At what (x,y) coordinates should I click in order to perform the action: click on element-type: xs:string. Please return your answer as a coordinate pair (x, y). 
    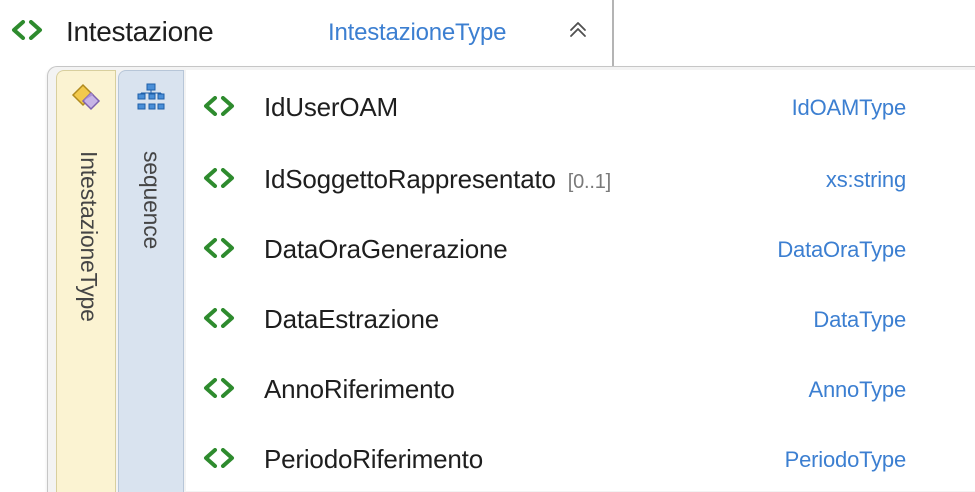
    Looking at the image, I should click on (866, 180).